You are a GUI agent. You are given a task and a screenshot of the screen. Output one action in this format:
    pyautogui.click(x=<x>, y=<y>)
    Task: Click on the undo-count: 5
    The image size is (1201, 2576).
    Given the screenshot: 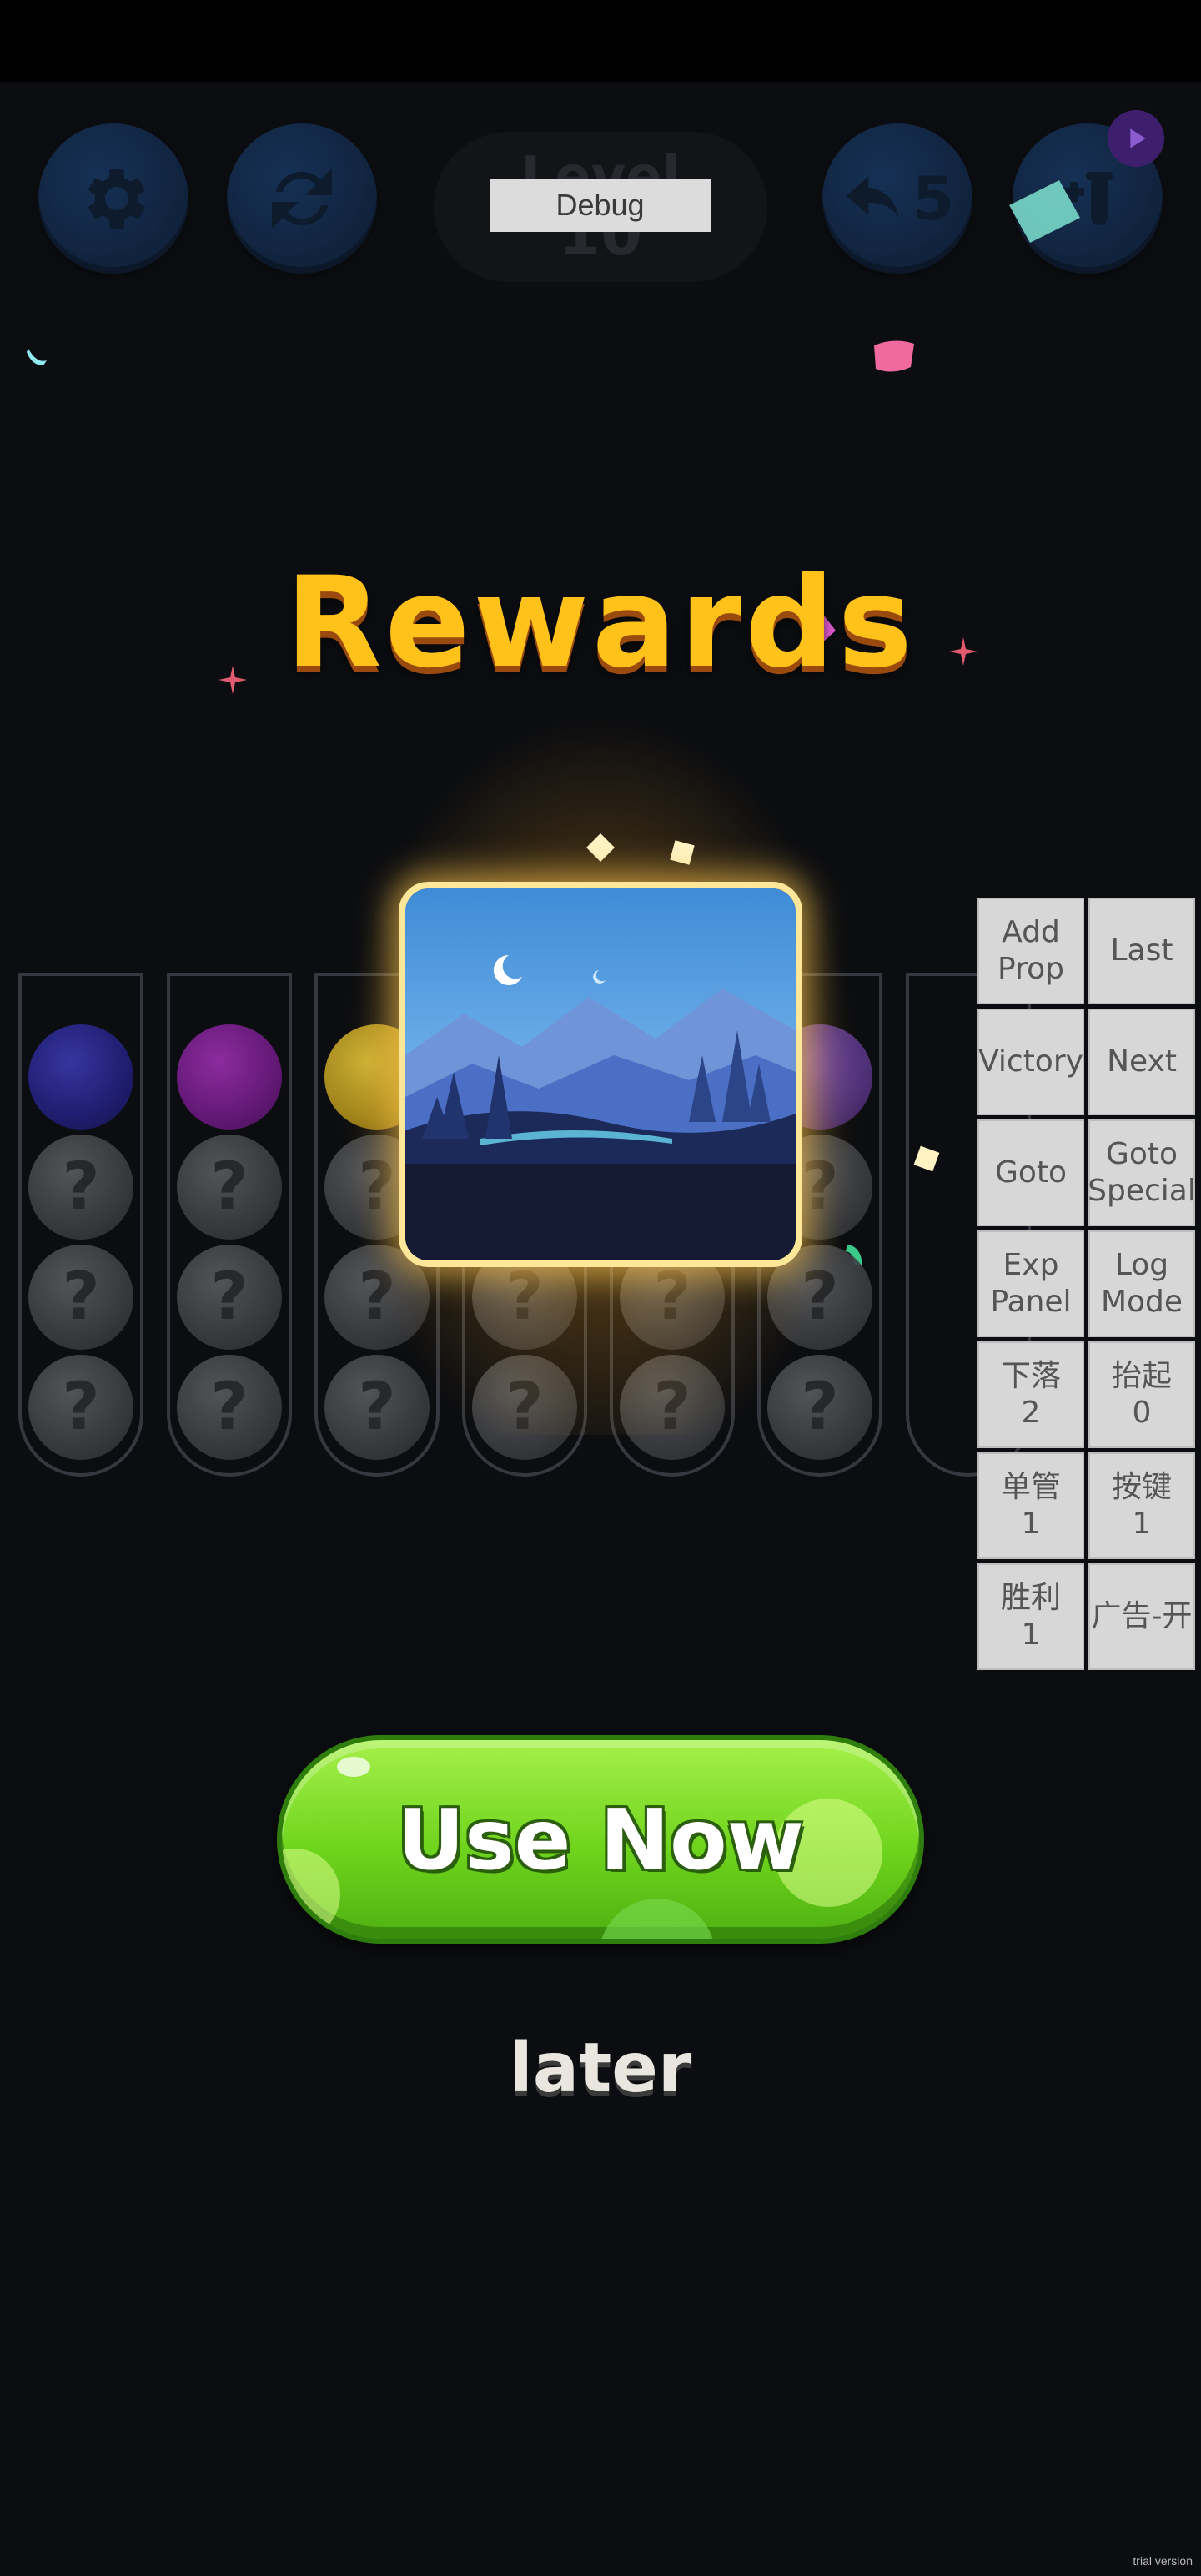 What is the action you would take?
    pyautogui.click(x=934, y=199)
    